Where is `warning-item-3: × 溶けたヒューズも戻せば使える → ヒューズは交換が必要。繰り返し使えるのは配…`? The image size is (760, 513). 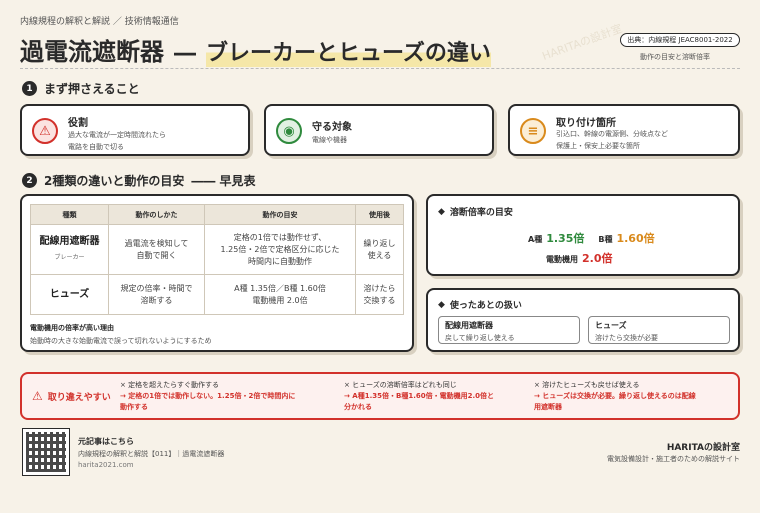
warning-item-3: × 溶けたヒューズも戻せば使える → ヒューズは交換が必要。繰り返し使えるのは配… is located at coordinates (634, 396).